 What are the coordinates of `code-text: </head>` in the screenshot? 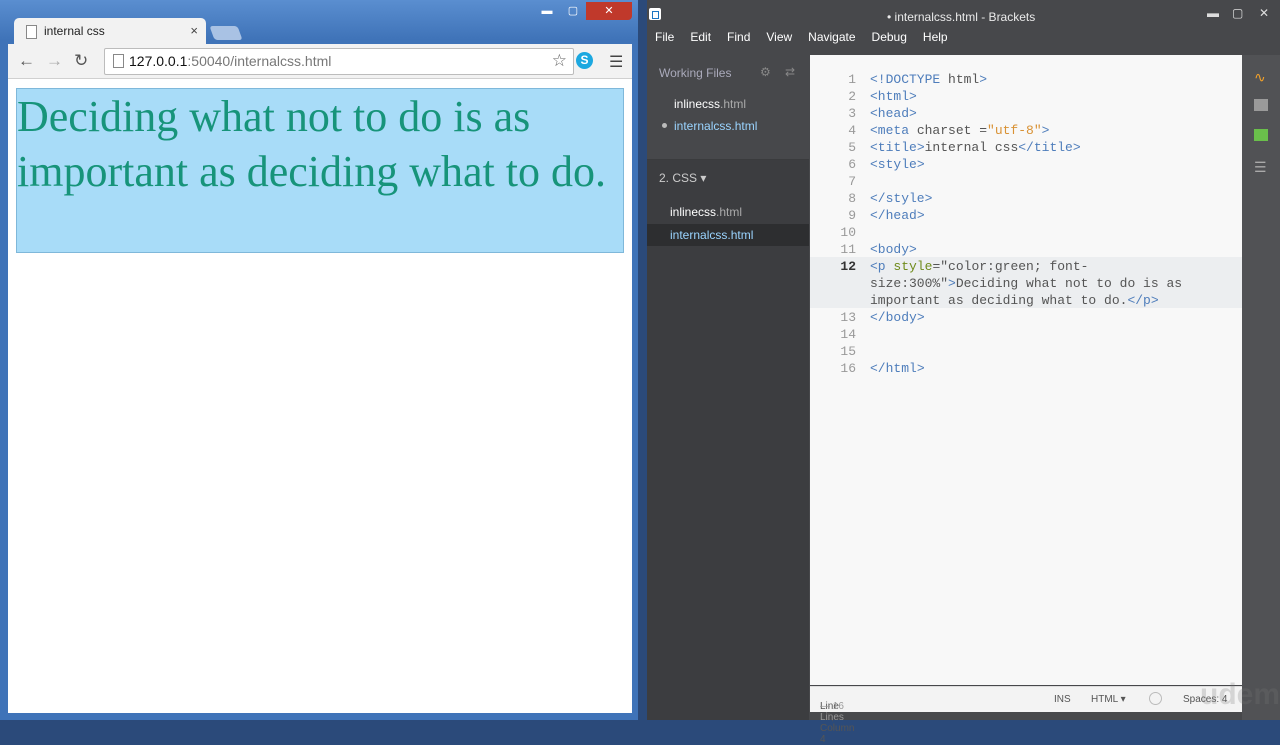 It's located at (897, 215).